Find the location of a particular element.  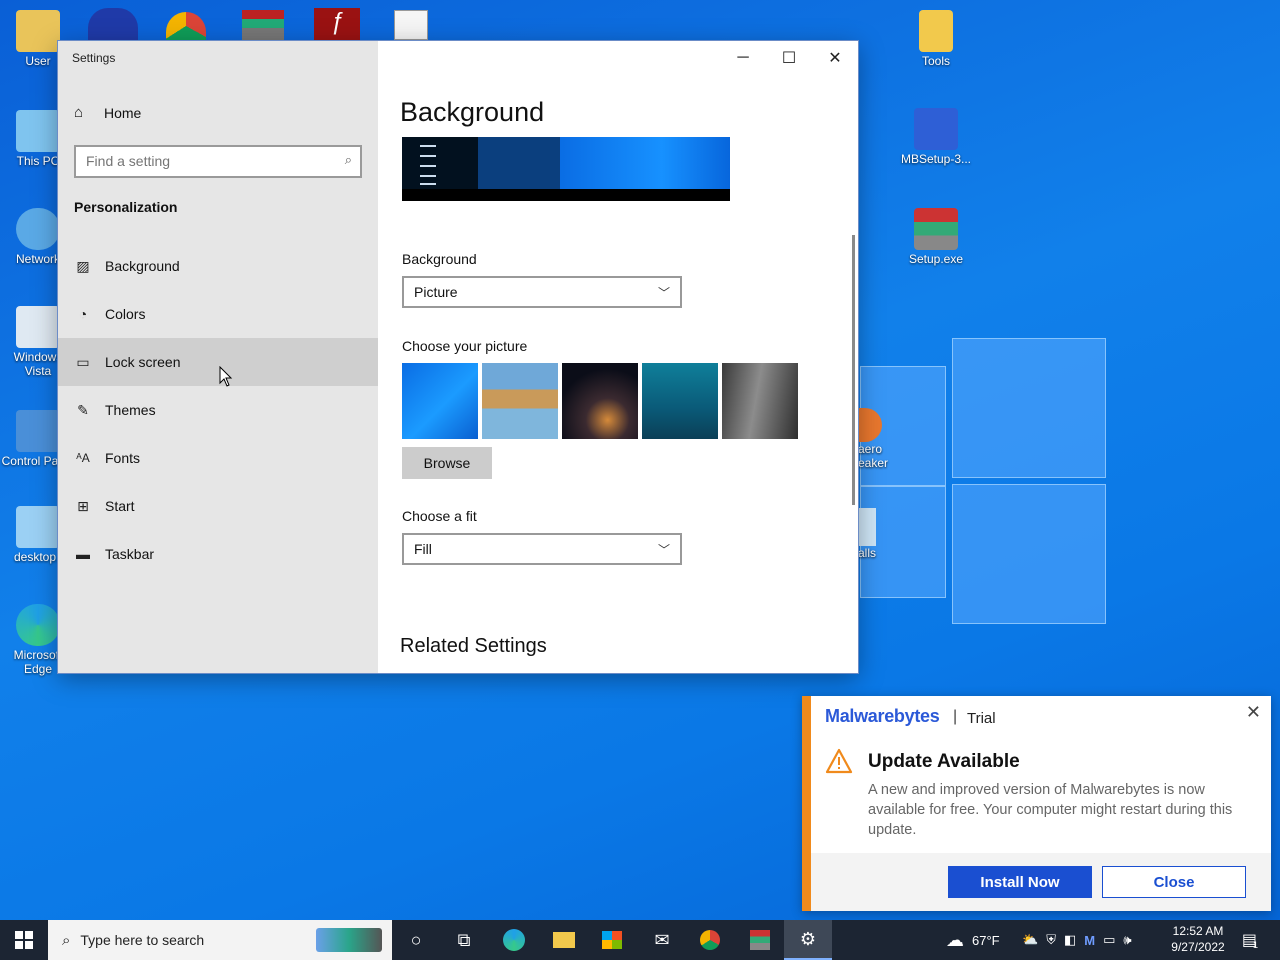

malwarebytes-logo: Malwarebytes is located at coordinates (882, 716).